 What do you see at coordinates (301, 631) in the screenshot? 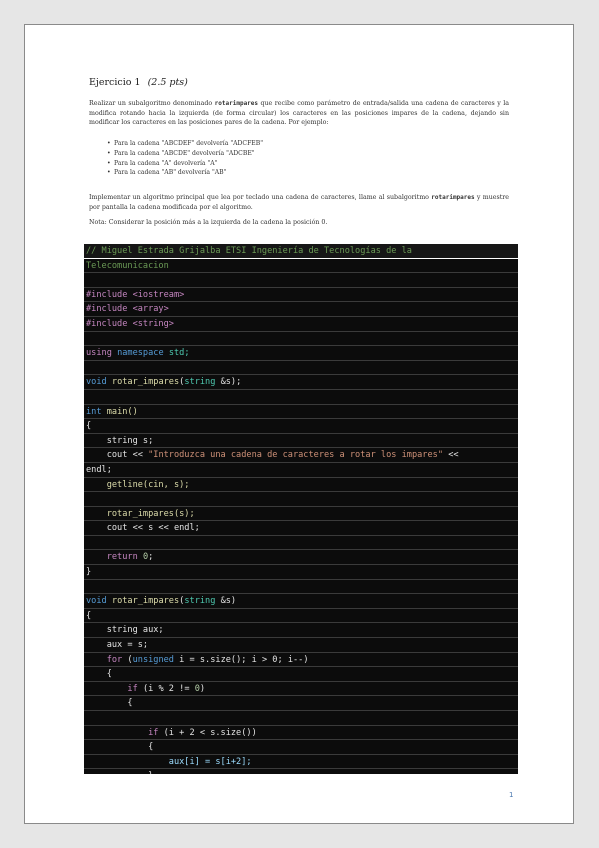
I see `code-line: string aux;` at bounding box center [301, 631].